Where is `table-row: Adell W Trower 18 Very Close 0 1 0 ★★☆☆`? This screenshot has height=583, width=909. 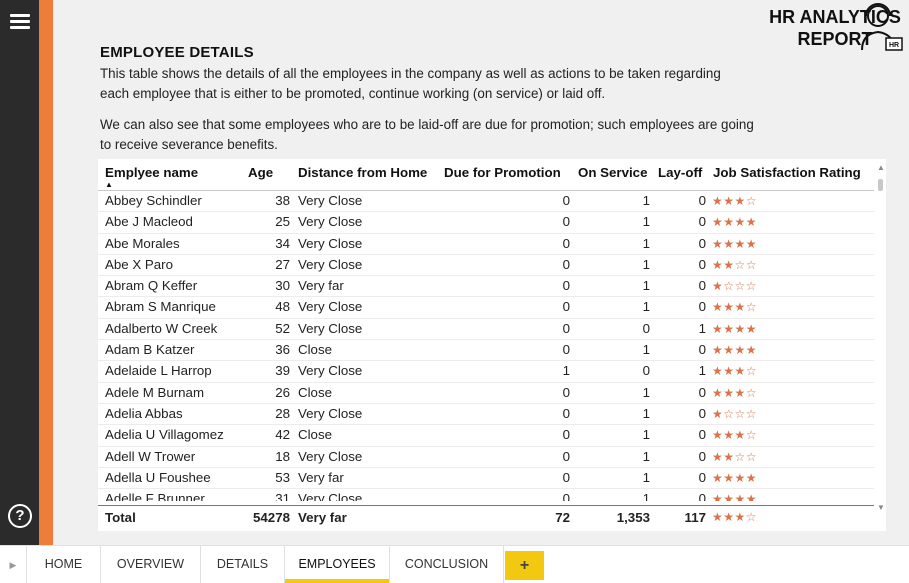 table-row: Adell W Trower 18 Very Close 0 1 0 ★★☆☆ is located at coordinates (486, 457).